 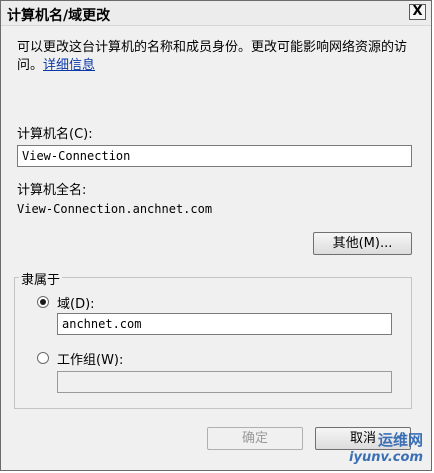 I want to click on full-name-value: View-Connection.anchnet.com, so click(x=115, y=209).